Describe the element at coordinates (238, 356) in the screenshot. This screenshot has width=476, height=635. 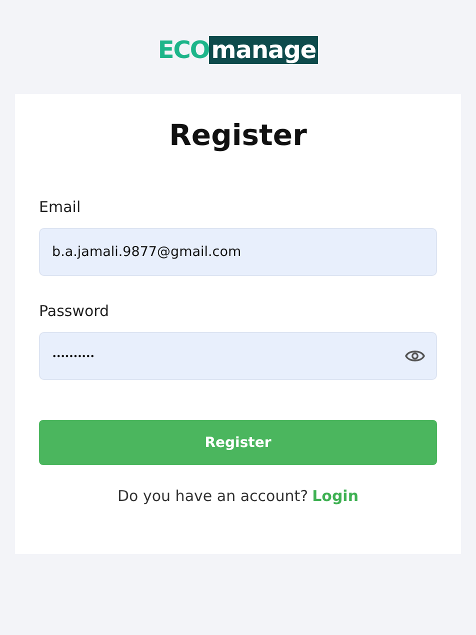
I see `password-field: ••••••••••` at that location.